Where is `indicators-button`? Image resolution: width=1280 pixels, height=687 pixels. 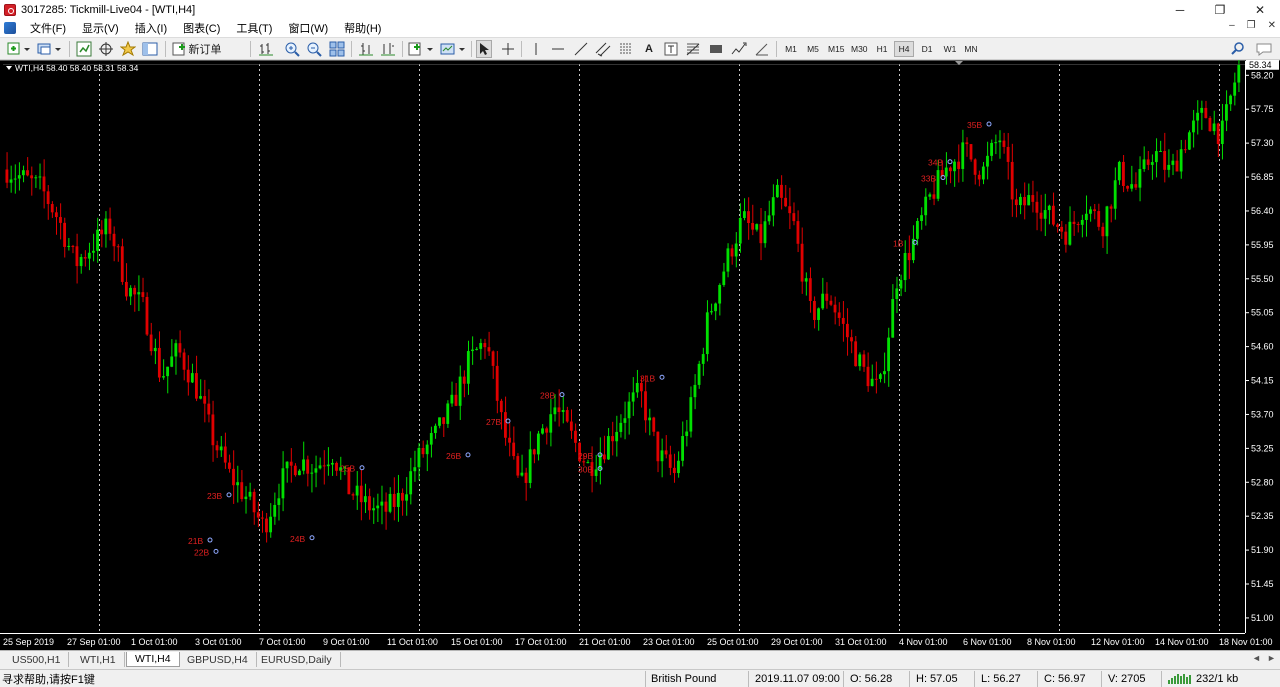
indicators-button is located at coordinates (421, 49).